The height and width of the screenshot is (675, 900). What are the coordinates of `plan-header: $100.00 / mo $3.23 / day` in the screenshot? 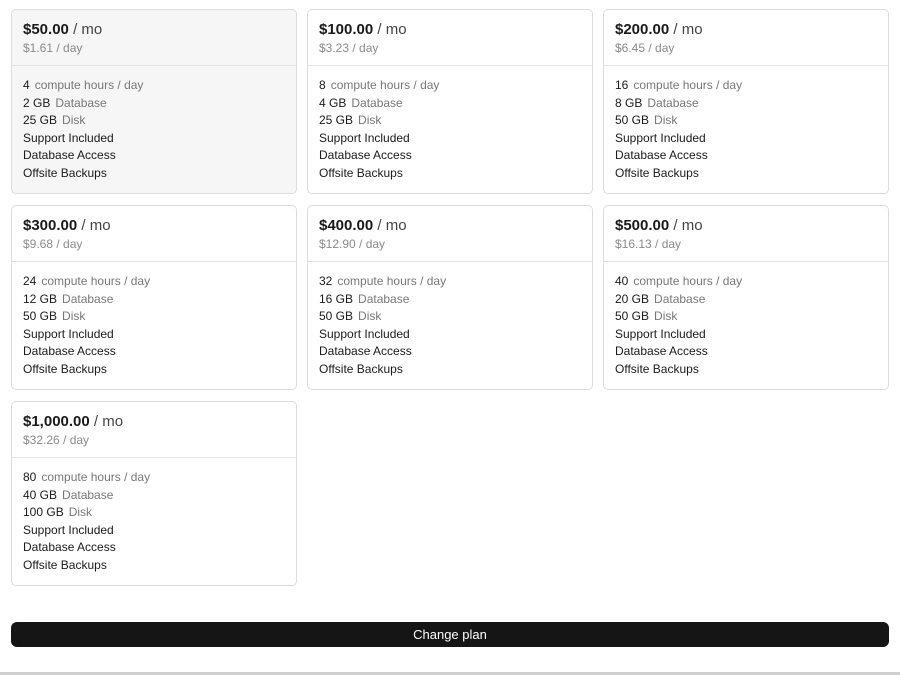 It's located at (450, 38).